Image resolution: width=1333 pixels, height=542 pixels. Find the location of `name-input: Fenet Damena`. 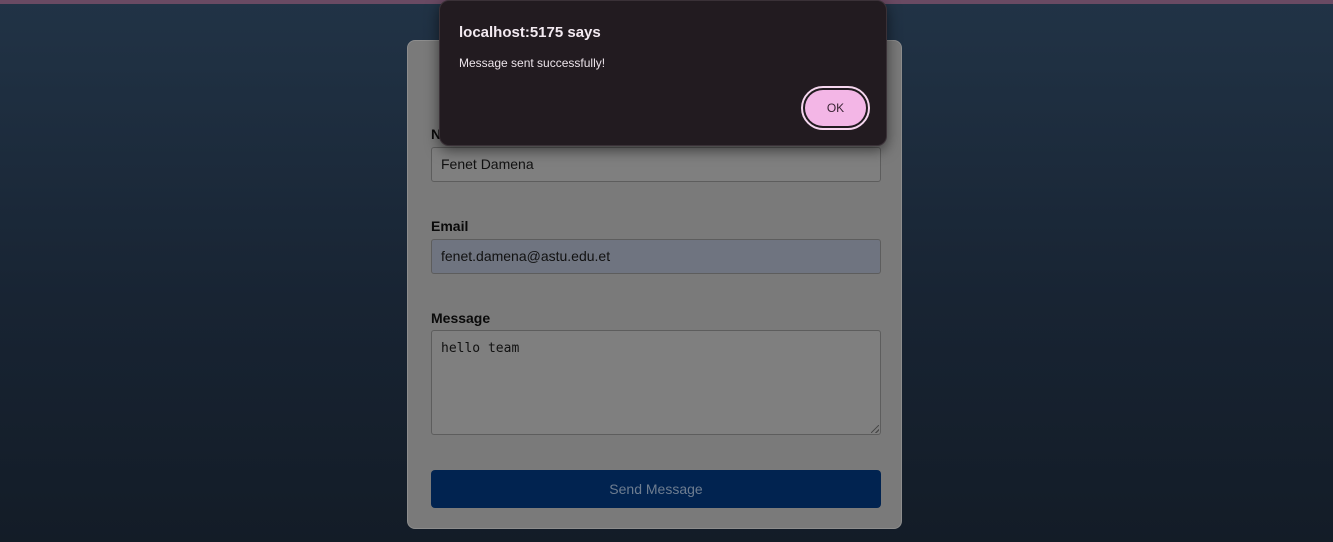

name-input: Fenet Damena is located at coordinates (656, 164).